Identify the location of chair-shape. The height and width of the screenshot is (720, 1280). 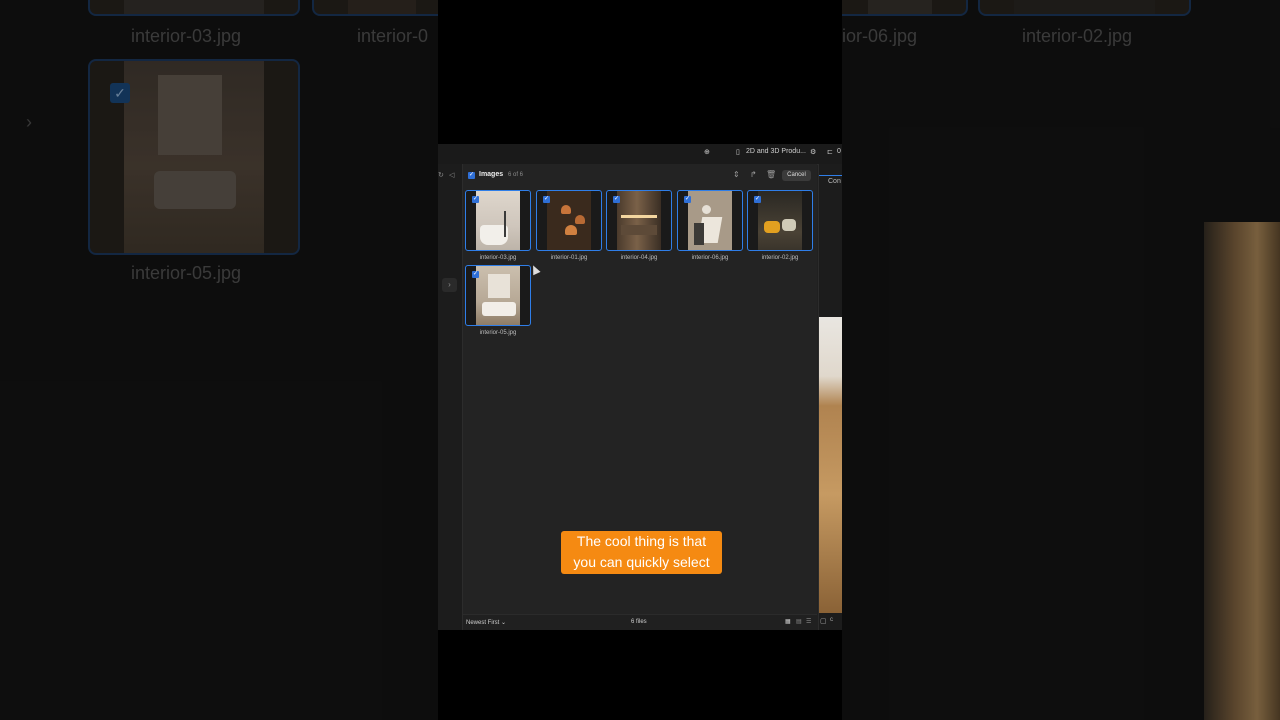
(789, 225).